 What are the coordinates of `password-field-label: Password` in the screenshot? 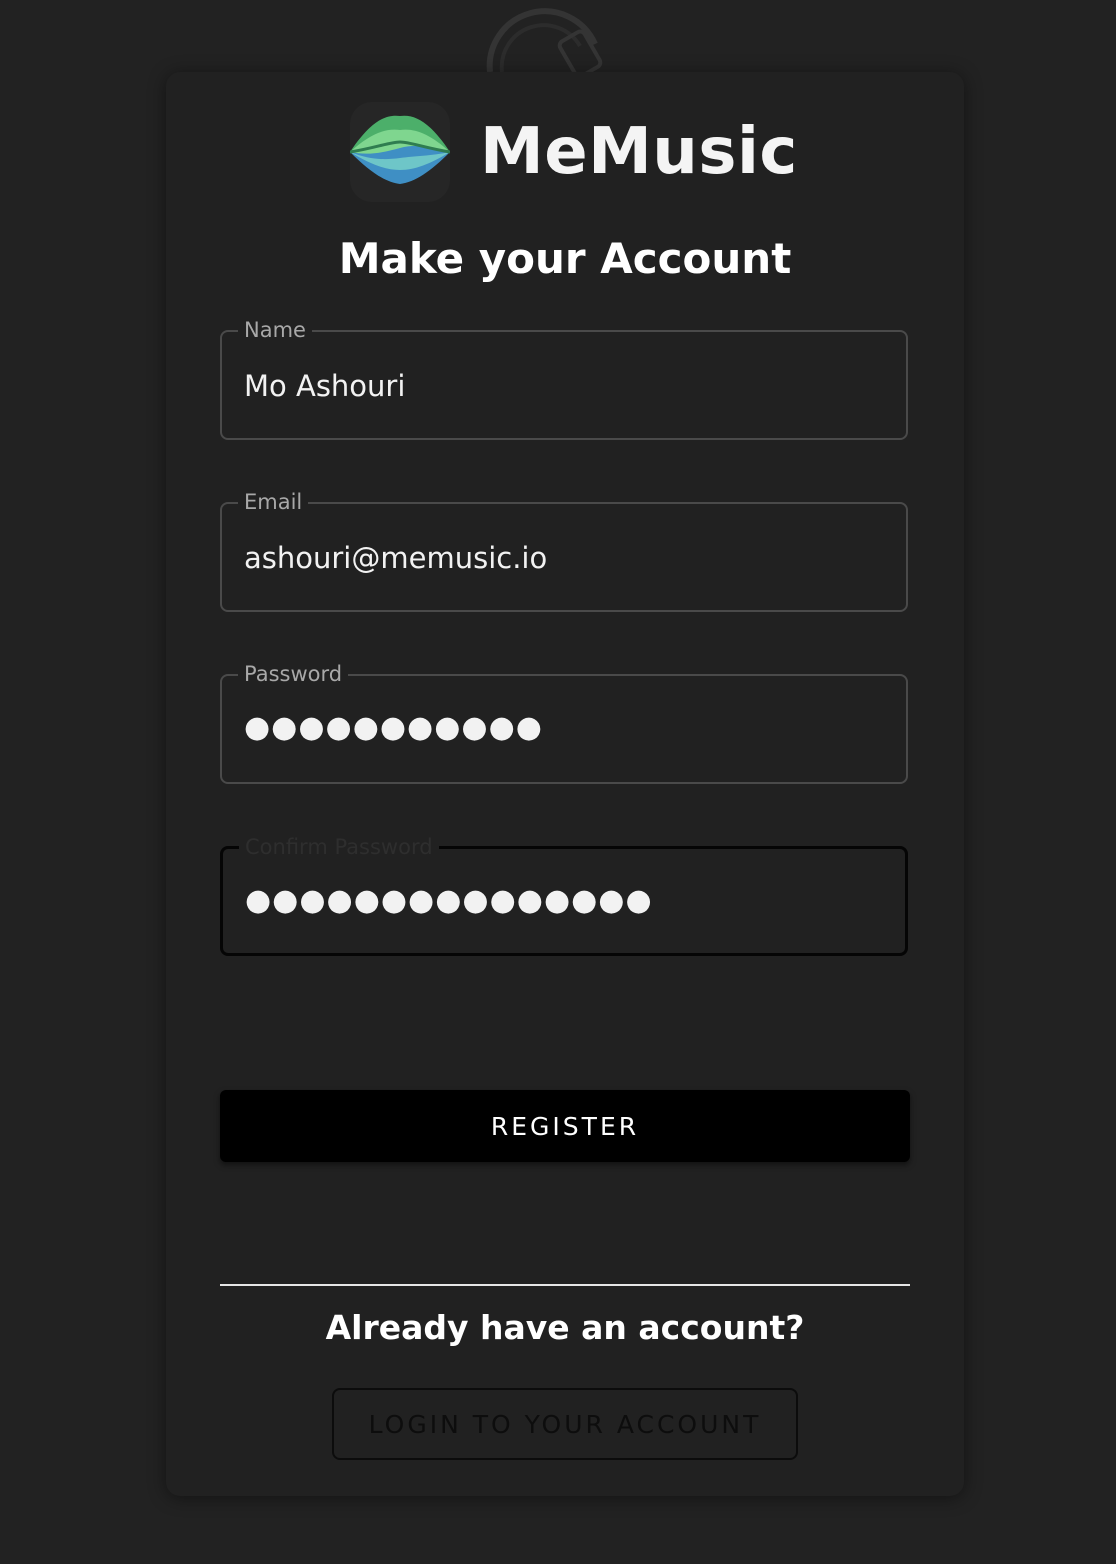 It's located at (293, 674).